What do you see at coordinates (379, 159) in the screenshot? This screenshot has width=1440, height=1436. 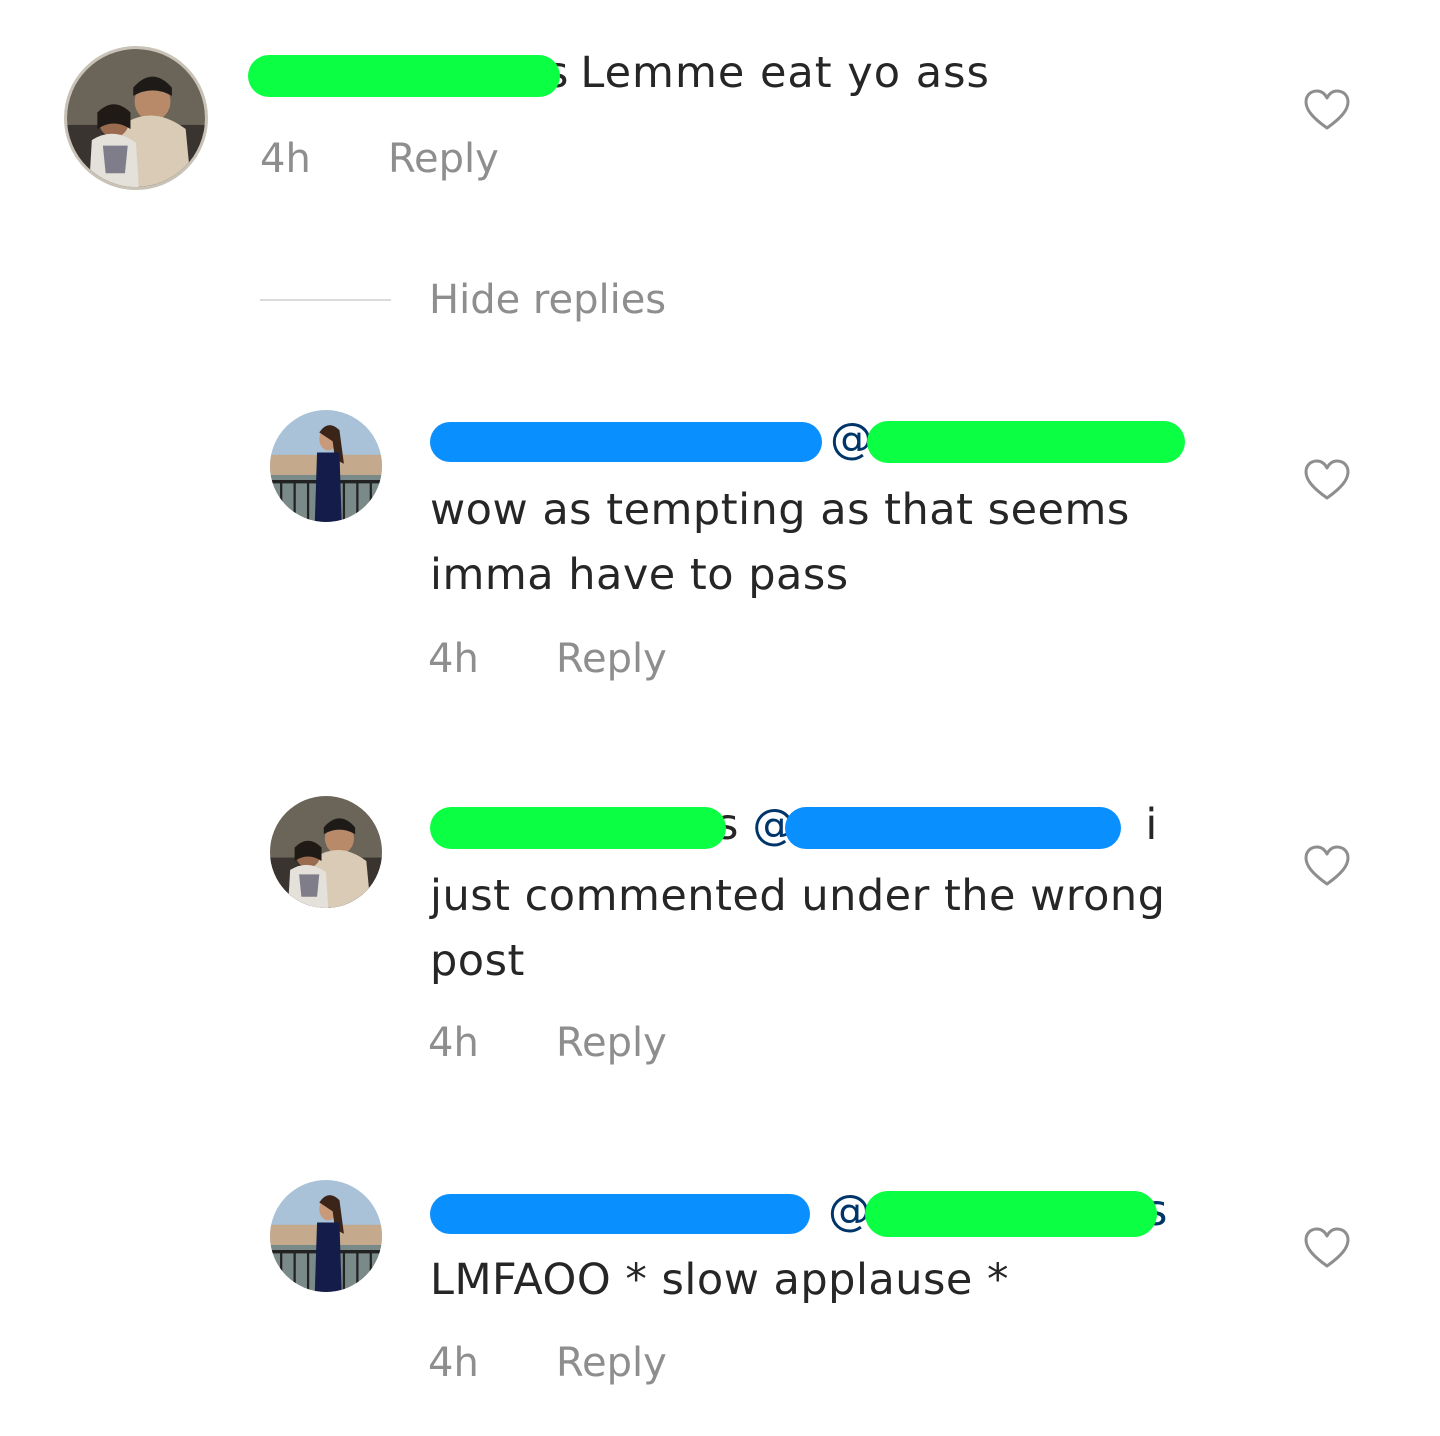 I see `comment-meta: 4h Reply` at bounding box center [379, 159].